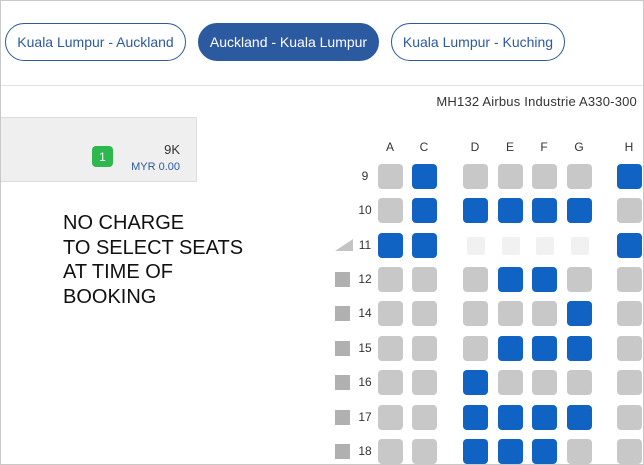  I want to click on seat-11c, so click(424, 245).